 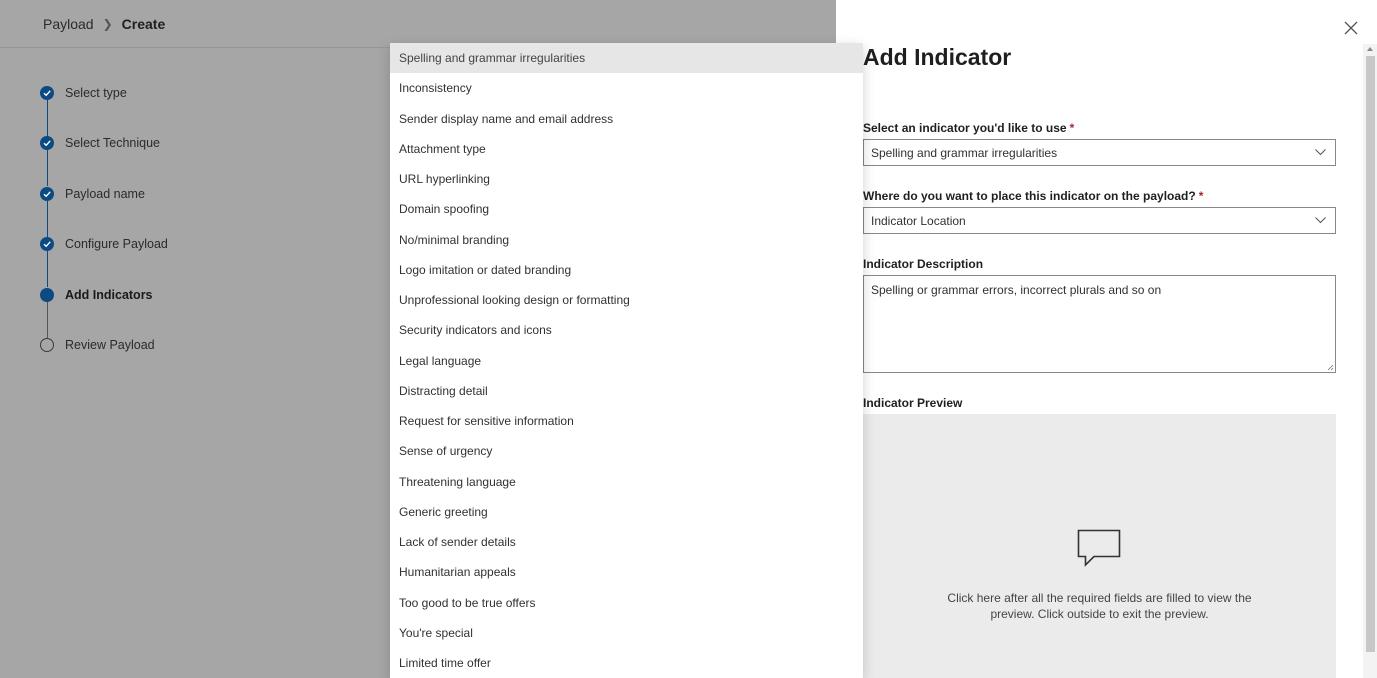 I want to click on pending-step-icon, so click(x=47, y=344).